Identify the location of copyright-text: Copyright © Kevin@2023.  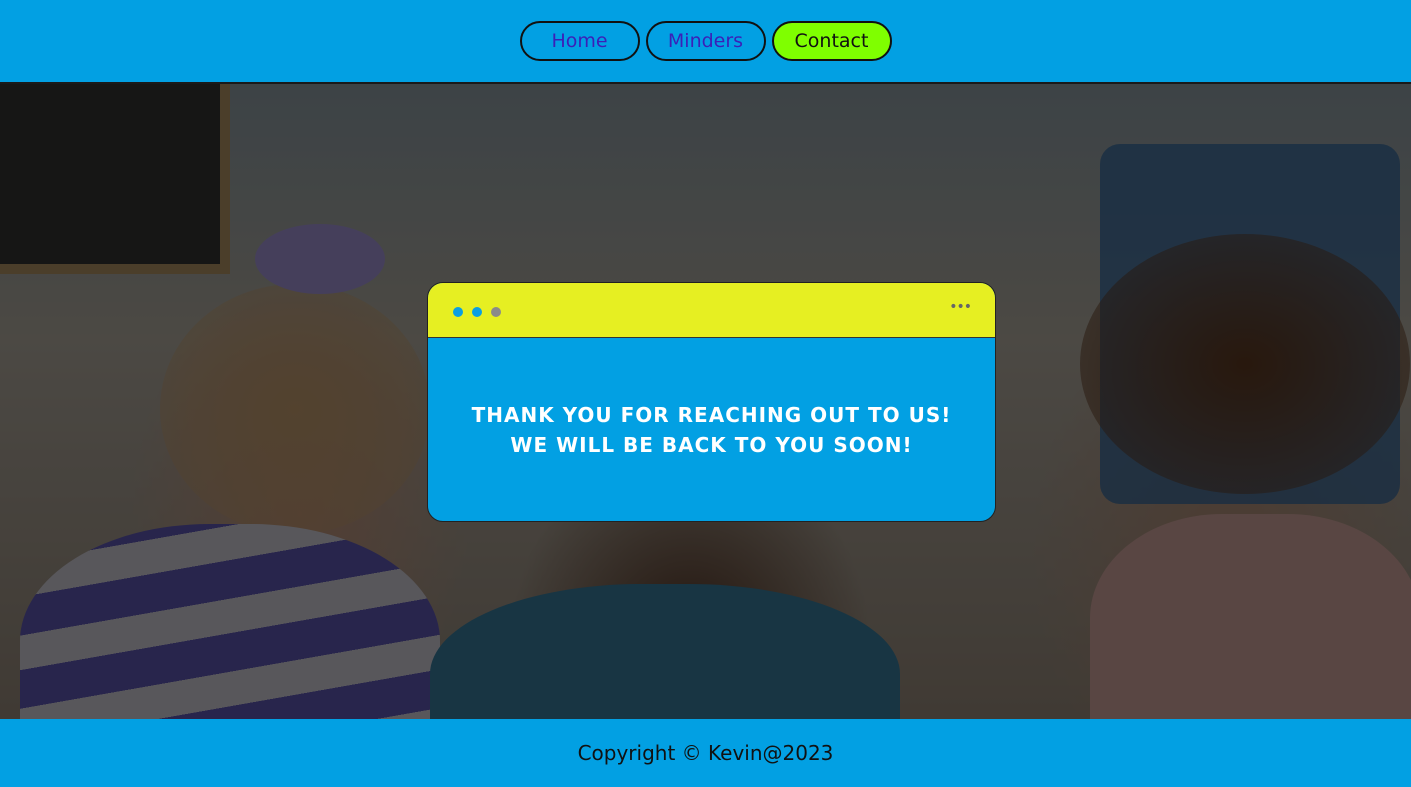
(705, 753).